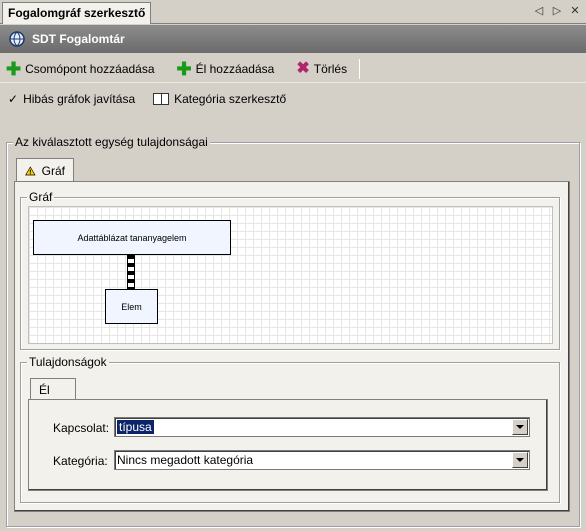 Image resolution: width=586 pixels, height=531 pixels. I want to click on header-title: SDT Fogalomtár, so click(78, 39).